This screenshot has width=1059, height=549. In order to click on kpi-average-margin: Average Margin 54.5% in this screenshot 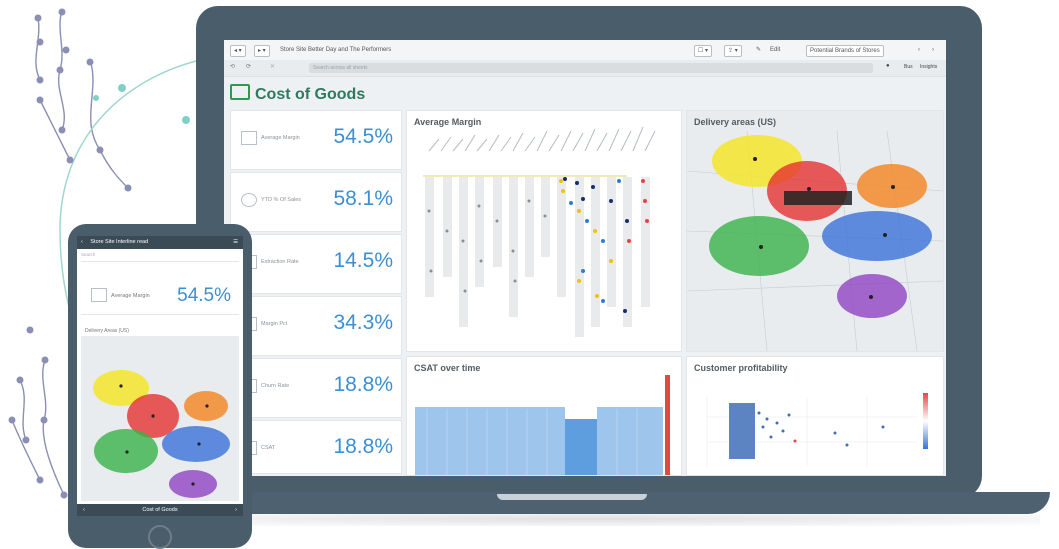, I will do `click(316, 140)`.